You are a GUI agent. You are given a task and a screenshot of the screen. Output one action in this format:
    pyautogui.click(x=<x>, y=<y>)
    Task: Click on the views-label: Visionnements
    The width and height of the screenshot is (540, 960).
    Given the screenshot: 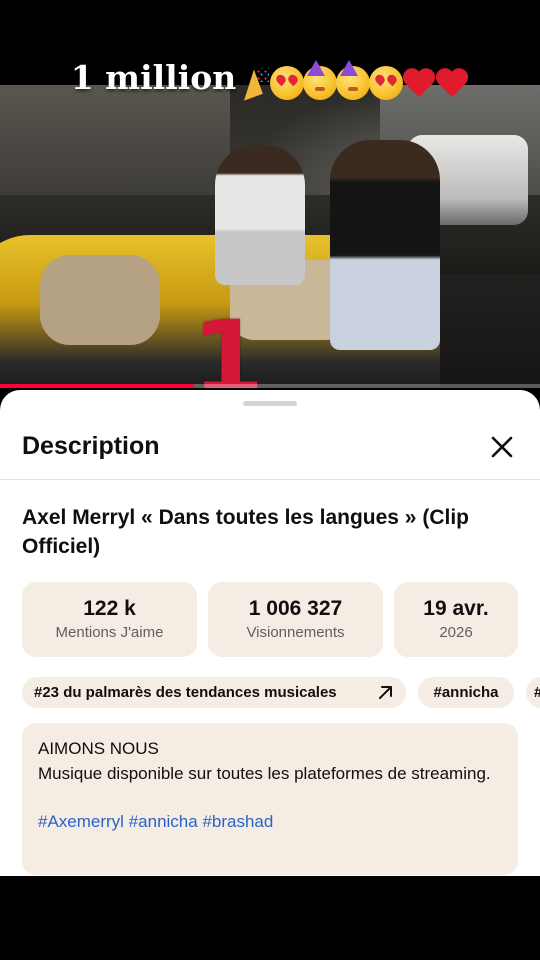 What is the action you would take?
    pyautogui.click(x=295, y=632)
    